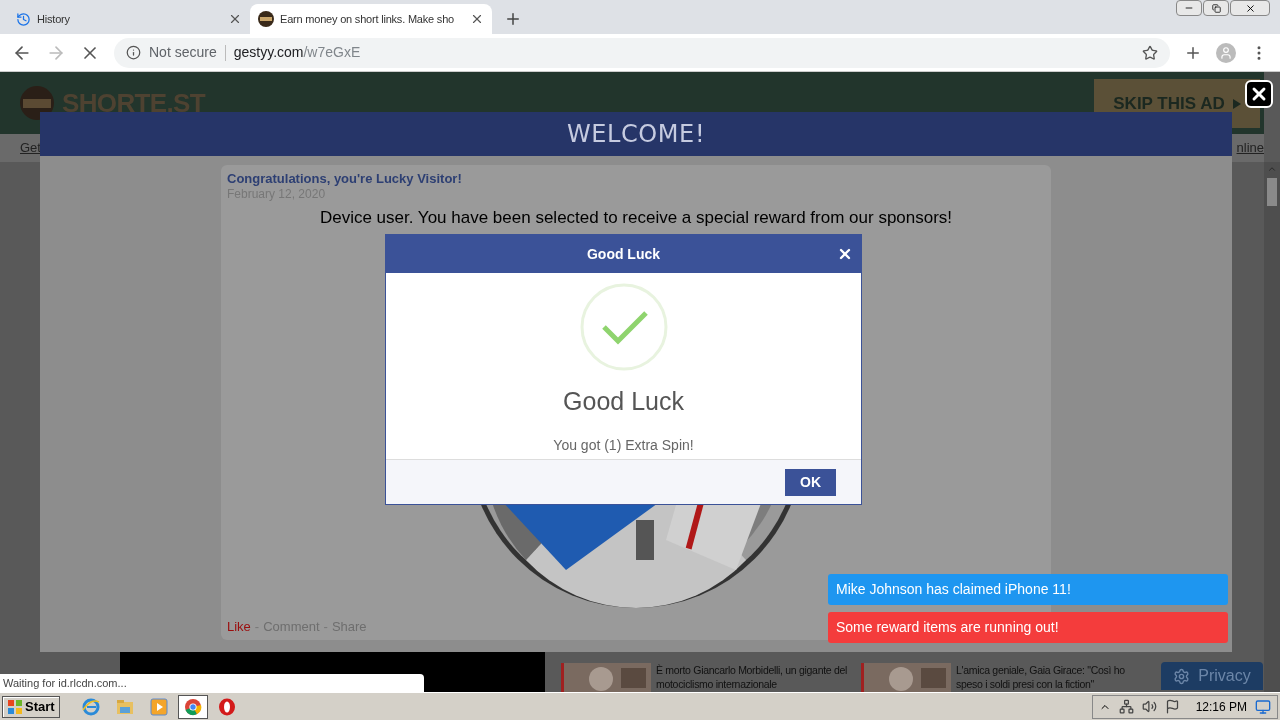  What do you see at coordinates (1182, 676) in the screenshot?
I see `gear-icon` at bounding box center [1182, 676].